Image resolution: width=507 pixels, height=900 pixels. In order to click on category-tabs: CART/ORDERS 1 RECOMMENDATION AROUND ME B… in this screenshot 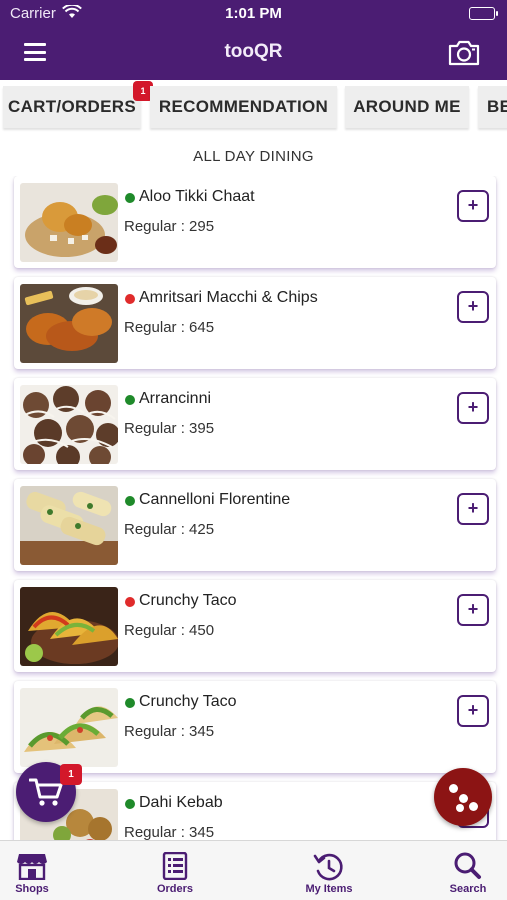, I will do `click(253, 110)`.